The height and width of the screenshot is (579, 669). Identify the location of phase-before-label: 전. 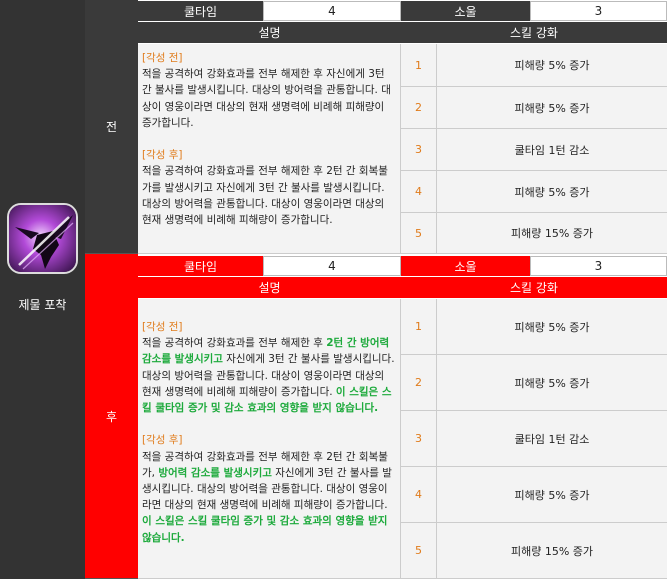
(111, 127).